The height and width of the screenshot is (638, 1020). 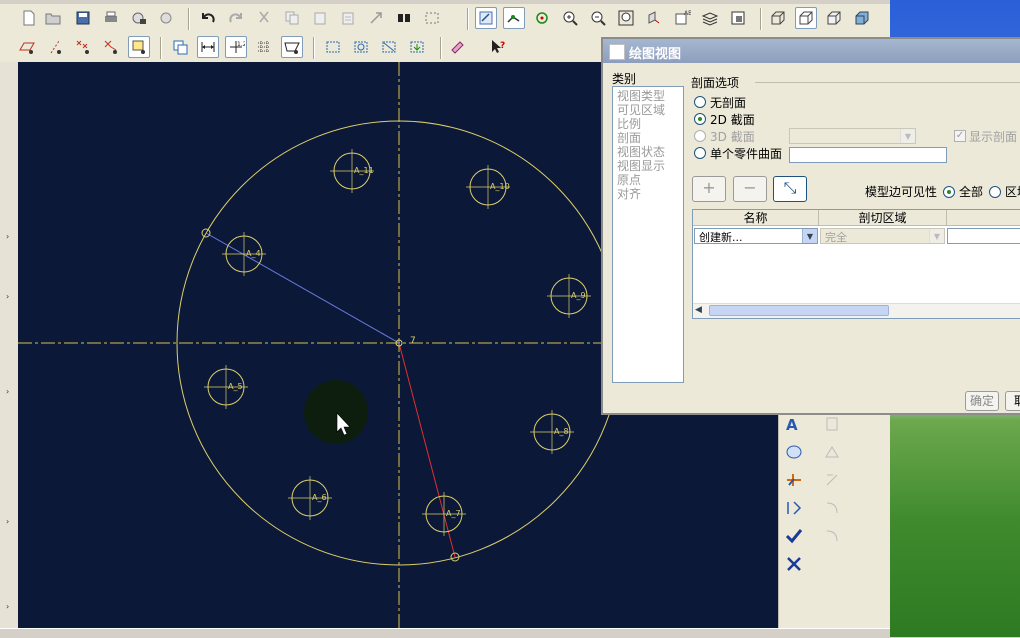 What do you see at coordinates (983, 218) in the screenshot?
I see `column-header-extra` at bounding box center [983, 218].